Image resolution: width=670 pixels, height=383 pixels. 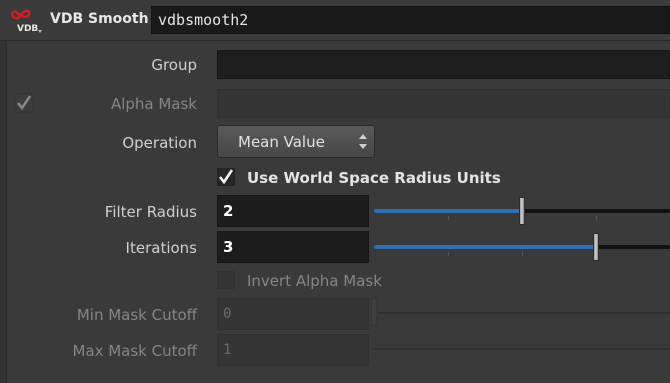 I want to click on iterations-slider-fill, so click(x=485, y=247).